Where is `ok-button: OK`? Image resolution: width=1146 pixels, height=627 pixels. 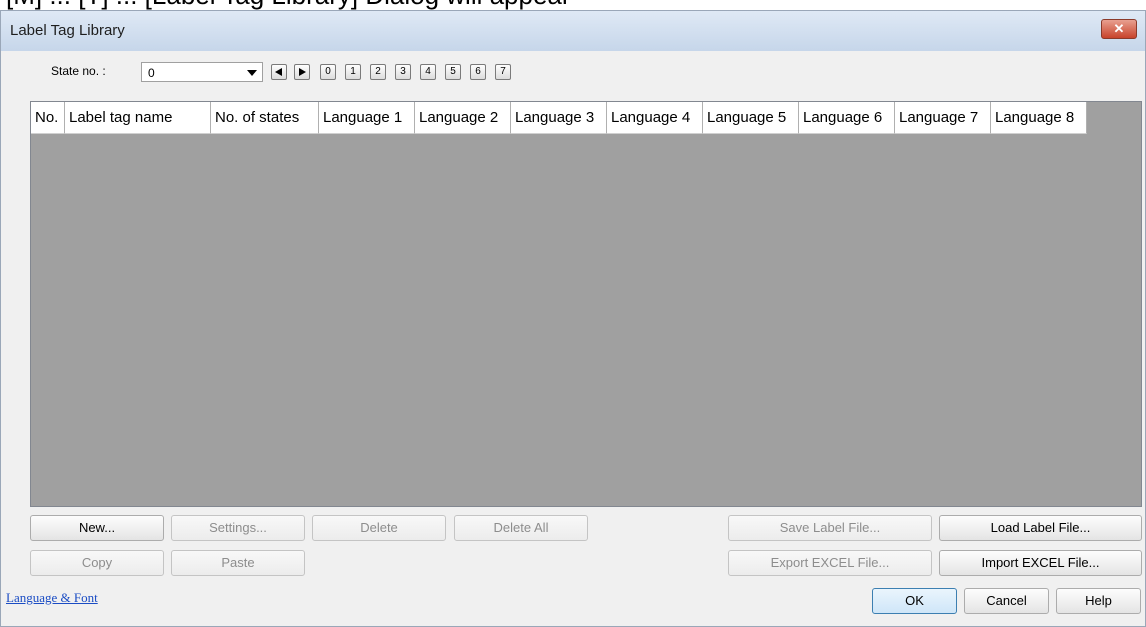 ok-button: OK is located at coordinates (914, 601).